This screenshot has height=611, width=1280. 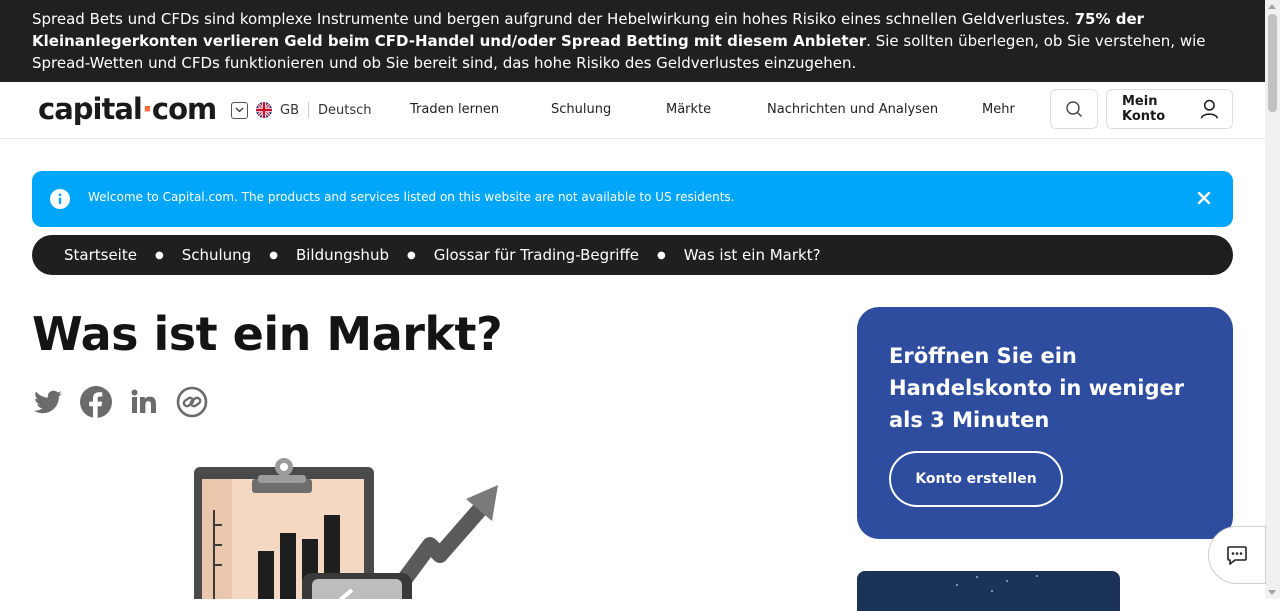 I want to click on chat-icon, so click(x=1237, y=555).